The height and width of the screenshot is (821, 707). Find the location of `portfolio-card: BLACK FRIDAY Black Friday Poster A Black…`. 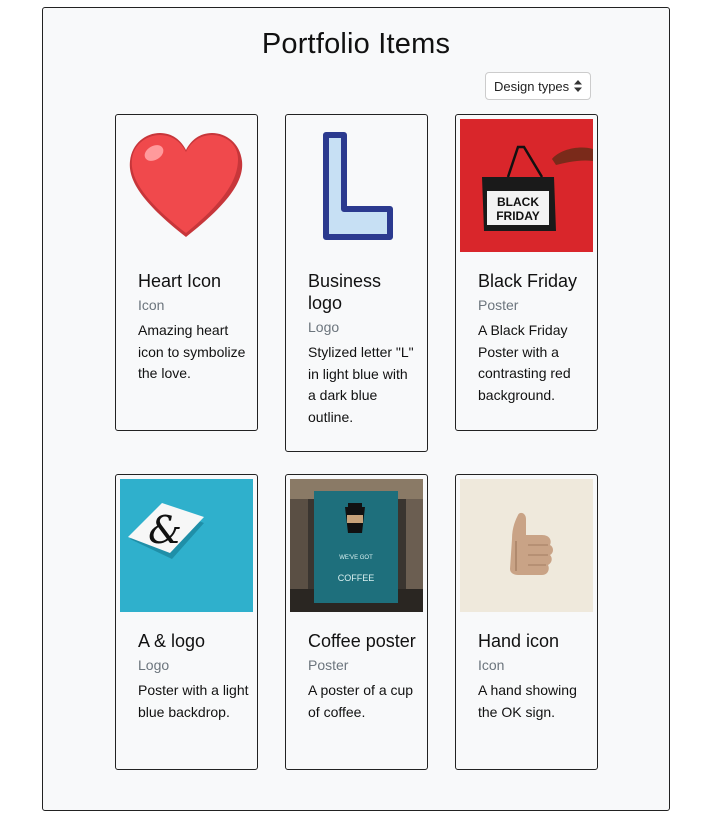

portfolio-card: BLACK FRIDAY Black Friday Poster A Black… is located at coordinates (526, 272).